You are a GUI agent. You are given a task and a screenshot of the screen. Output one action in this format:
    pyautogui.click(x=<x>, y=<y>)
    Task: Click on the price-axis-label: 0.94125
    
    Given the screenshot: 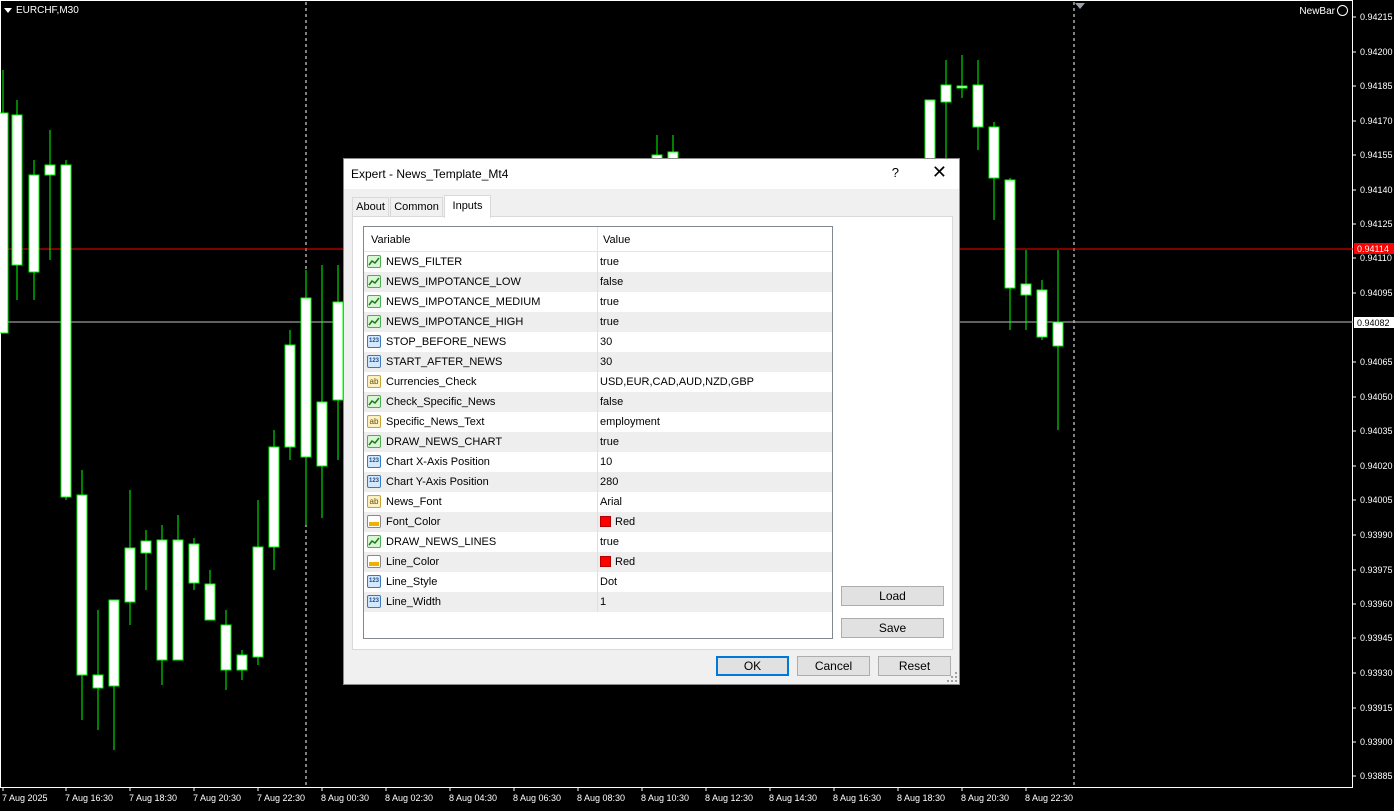 What is the action you would take?
    pyautogui.click(x=1376, y=224)
    